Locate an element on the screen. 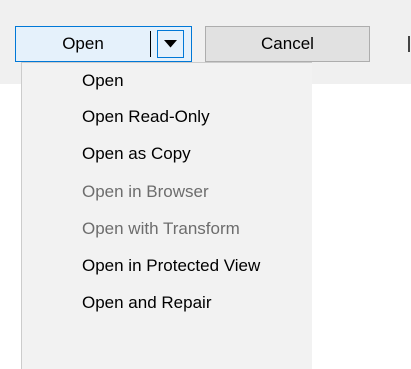 This screenshot has width=411, height=369. window-edge-marker is located at coordinates (409, 44).